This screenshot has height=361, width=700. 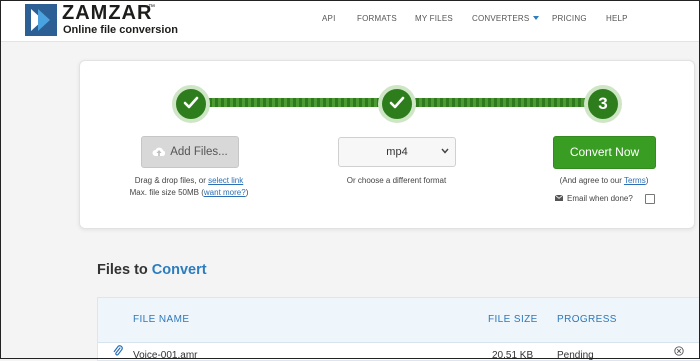 What do you see at coordinates (559, 198) in the screenshot?
I see `mail-icon` at bounding box center [559, 198].